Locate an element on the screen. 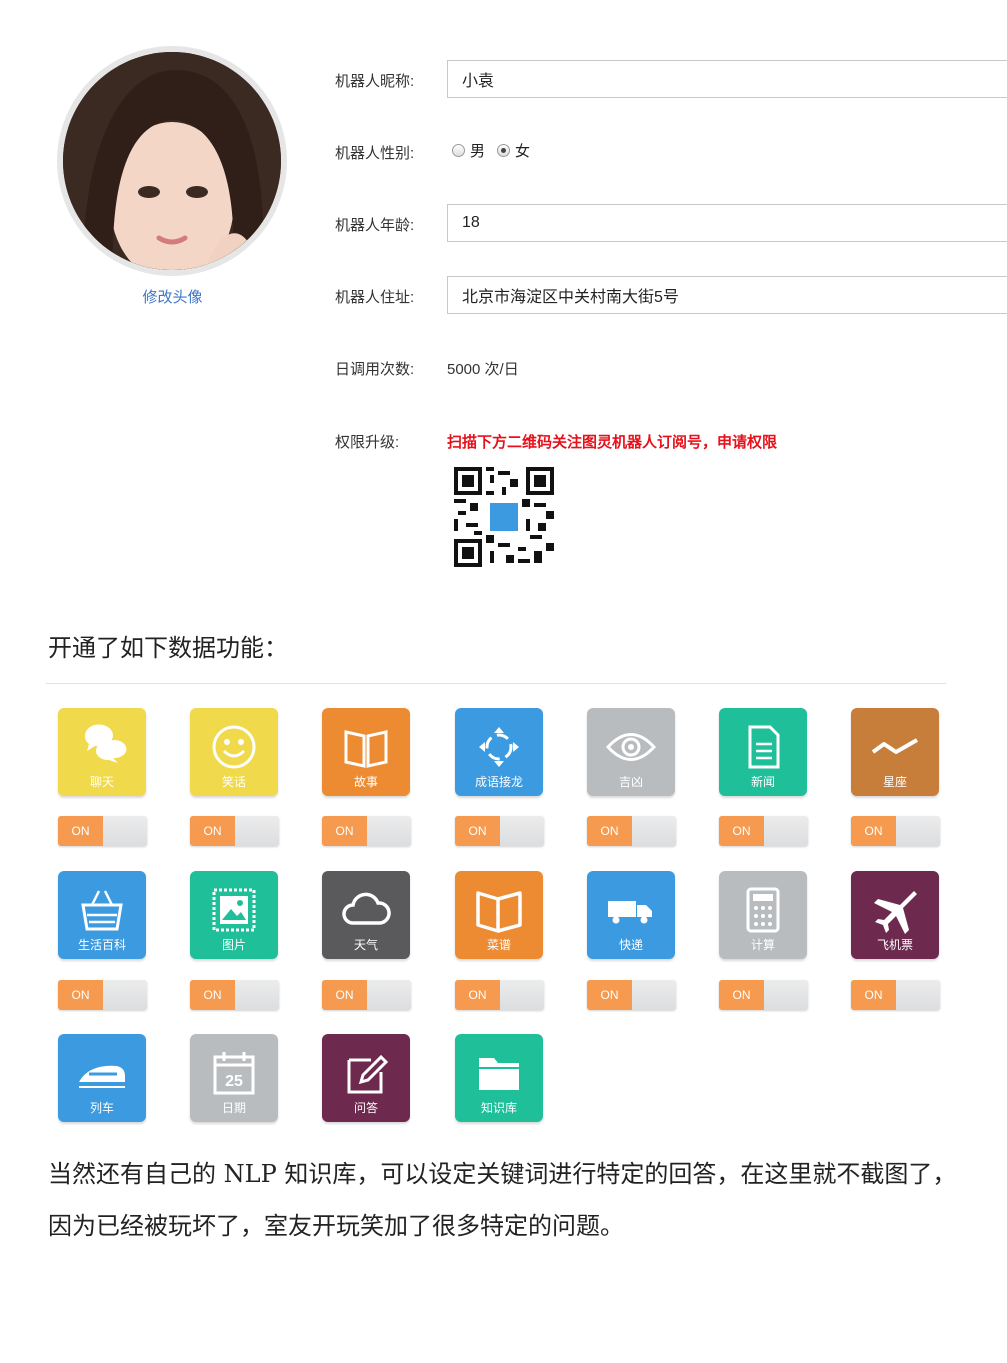 This screenshot has width=1007, height=1363. folder-icon is located at coordinates (499, 1074).